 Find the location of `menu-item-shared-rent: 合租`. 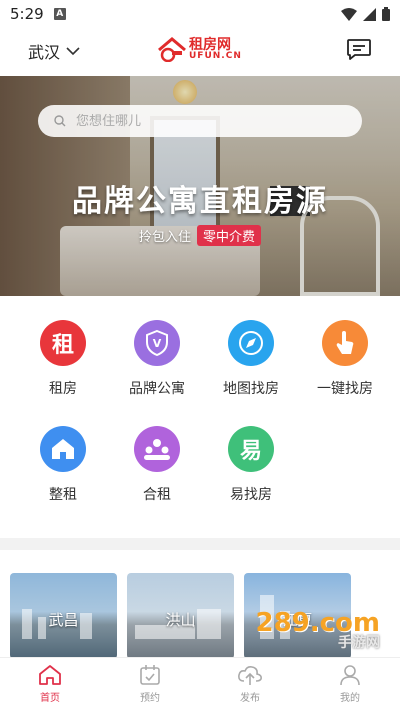

menu-item-shared-rent: 合租 is located at coordinates (157, 470).